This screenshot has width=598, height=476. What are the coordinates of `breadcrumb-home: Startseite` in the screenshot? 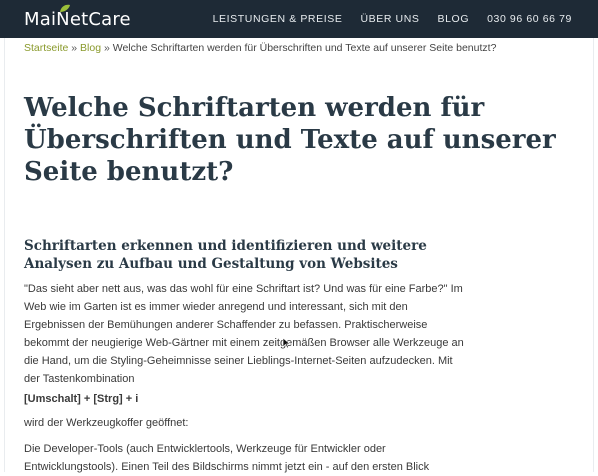 It's located at (46, 48).